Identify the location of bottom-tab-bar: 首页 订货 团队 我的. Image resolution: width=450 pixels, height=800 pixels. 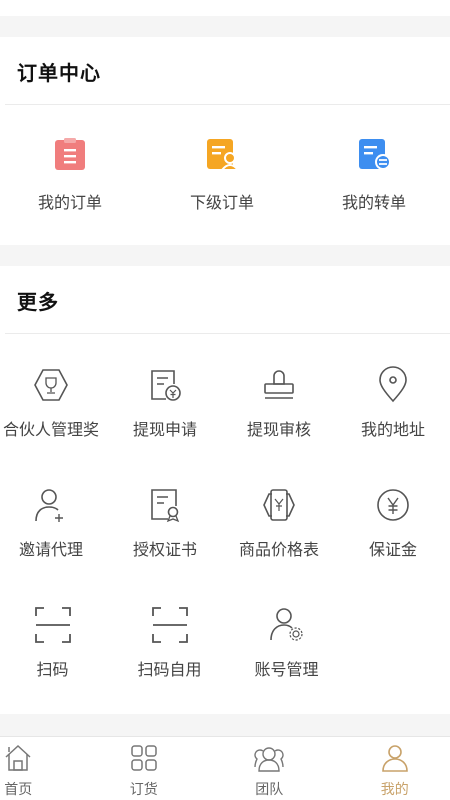
(225, 768).